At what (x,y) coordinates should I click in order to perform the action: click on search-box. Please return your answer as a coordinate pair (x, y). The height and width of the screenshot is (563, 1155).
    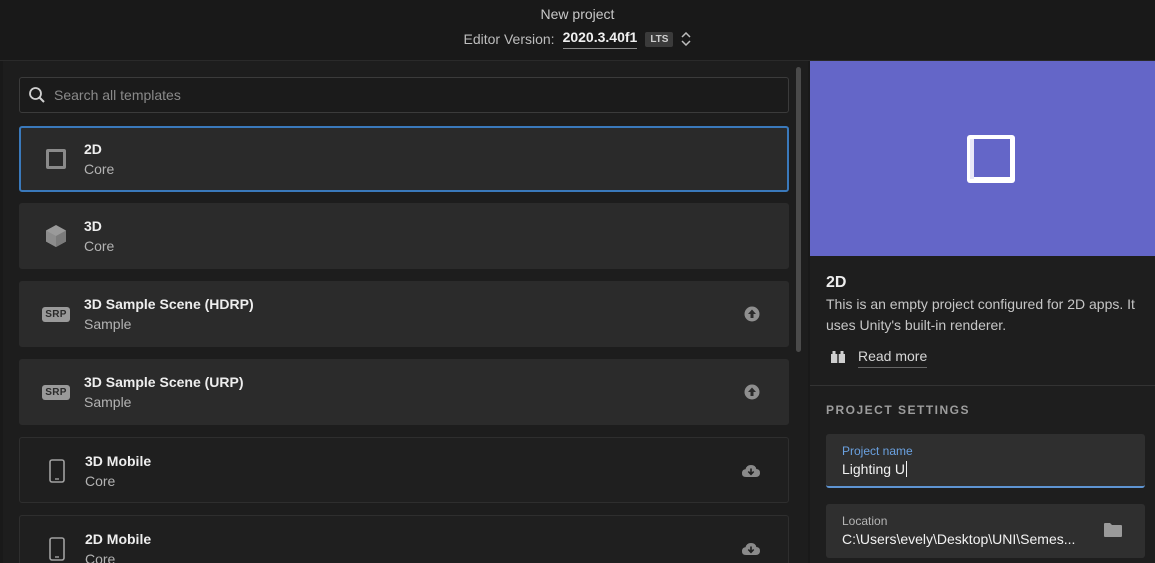
    Looking at the image, I should click on (404, 95).